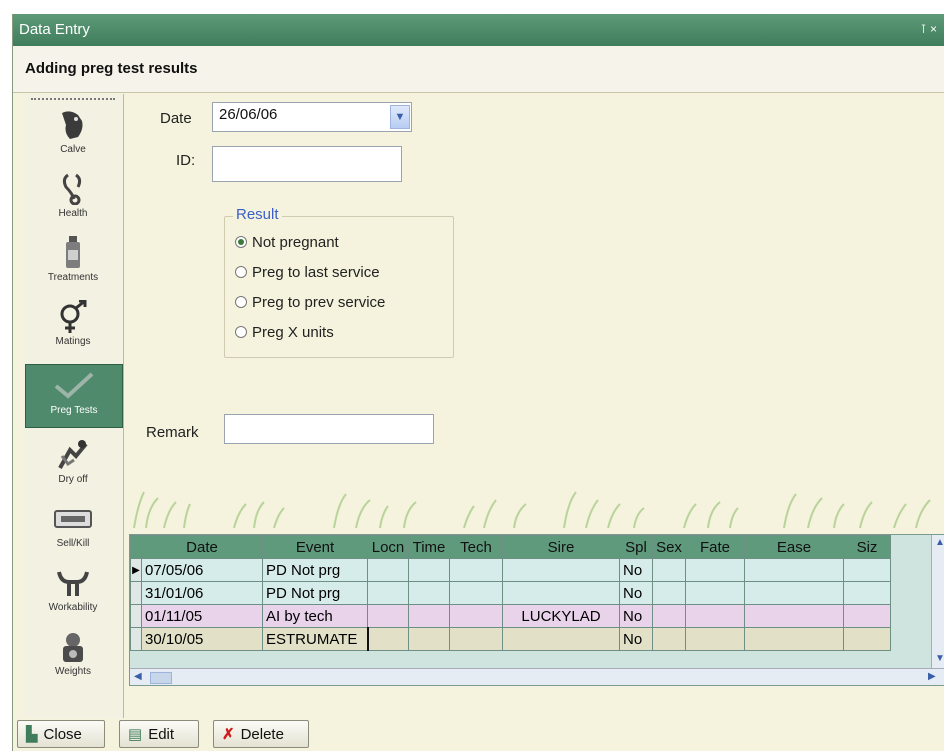 The width and height of the screenshot is (944, 751). Describe the element at coordinates (136, 616) in the screenshot. I see `row-indicator` at that location.